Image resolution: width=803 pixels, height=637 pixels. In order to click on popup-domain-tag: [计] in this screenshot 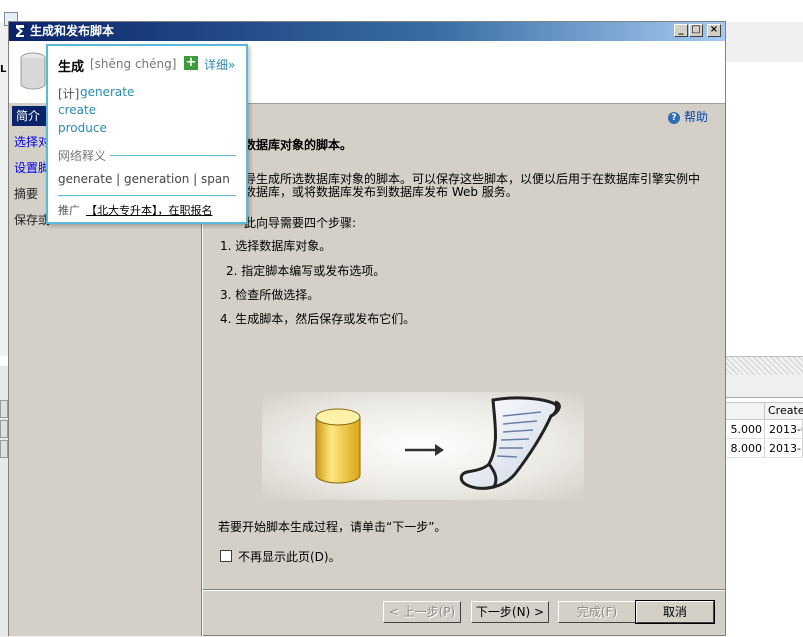, I will do `click(69, 94)`.